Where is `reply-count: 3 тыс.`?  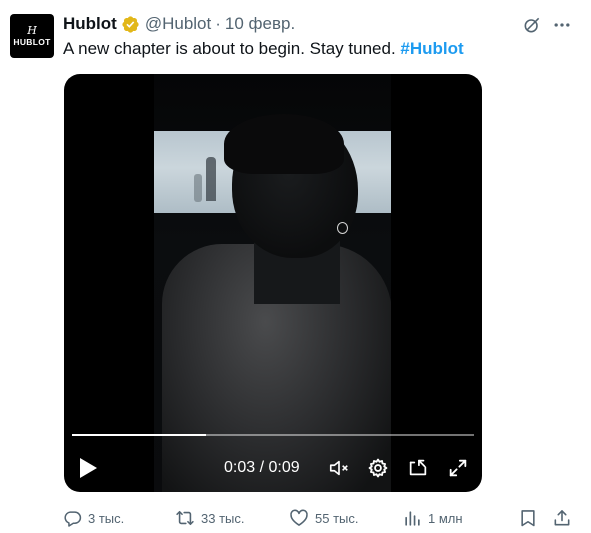
reply-count: 3 тыс. is located at coordinates (106, 518).